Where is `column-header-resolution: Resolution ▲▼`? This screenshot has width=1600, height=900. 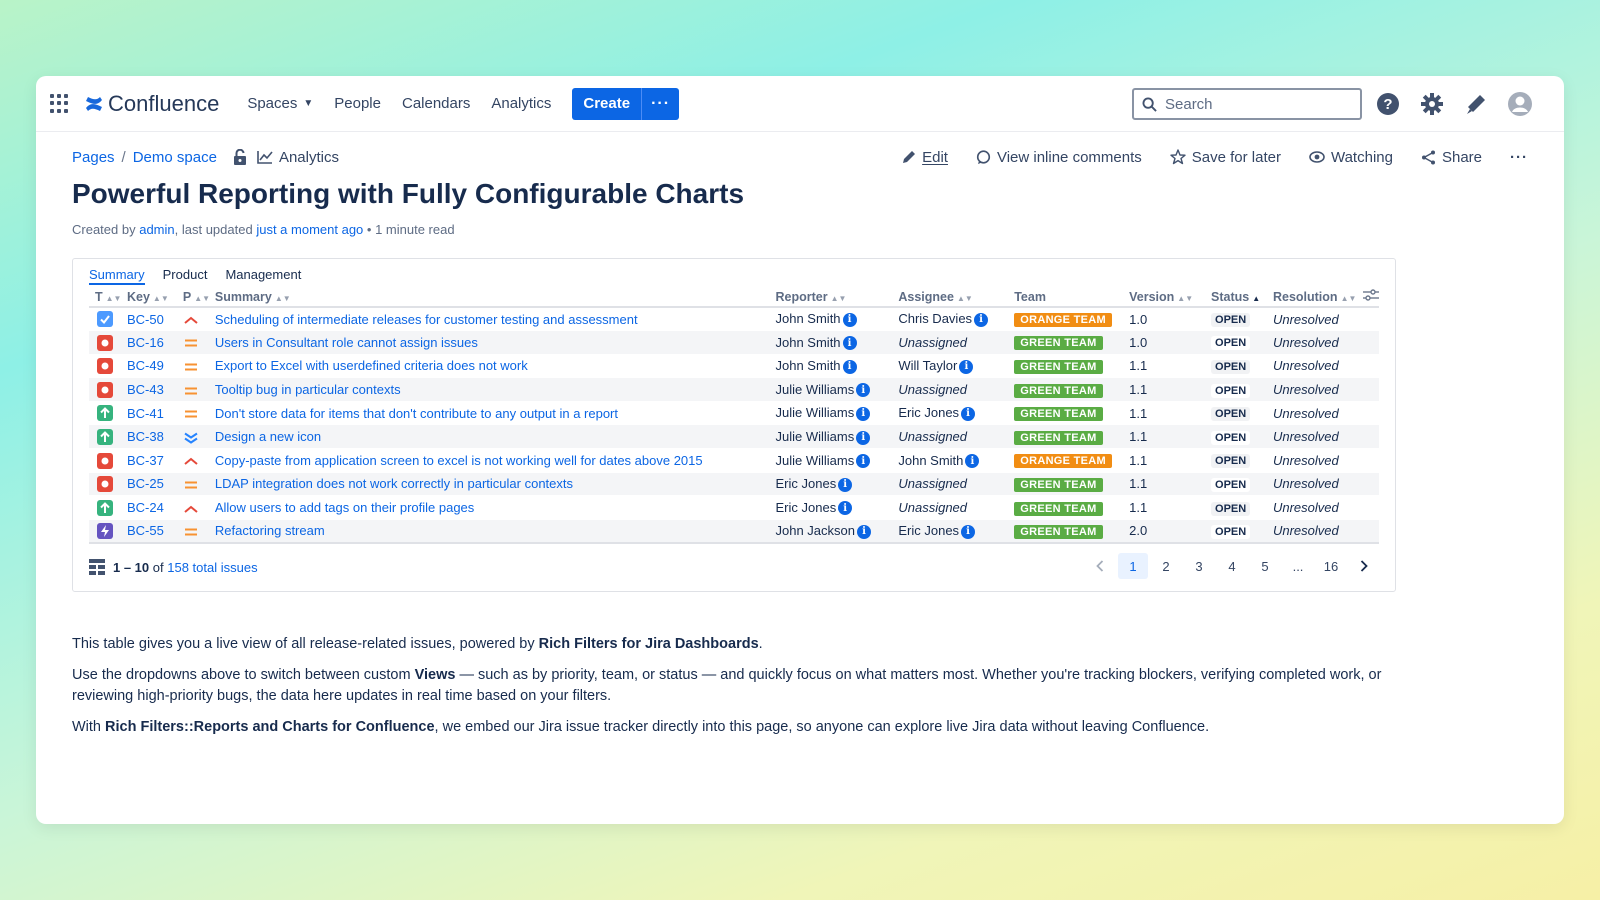 column-header-resolution: Resolution ▲▼ is located at coordinates (1317, 297).